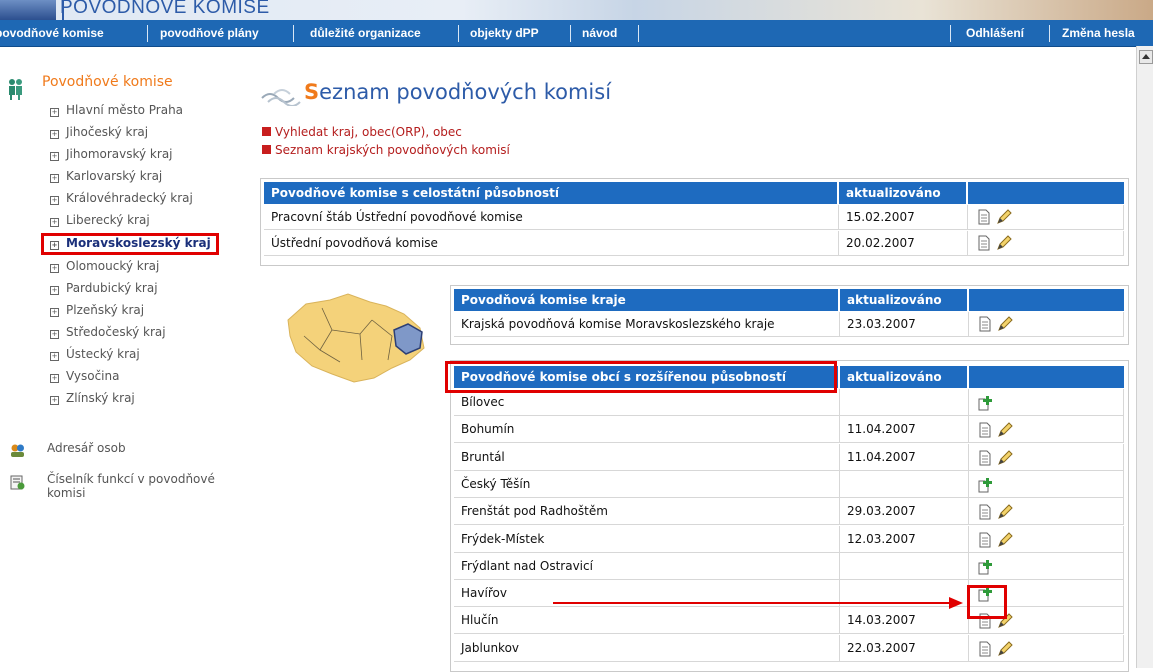 The image size is (1153, 672). Describe the element at coordinates (114, 176) in the screenshot. I see `sidebar-item-label: Karlovarský kraj` at that location.